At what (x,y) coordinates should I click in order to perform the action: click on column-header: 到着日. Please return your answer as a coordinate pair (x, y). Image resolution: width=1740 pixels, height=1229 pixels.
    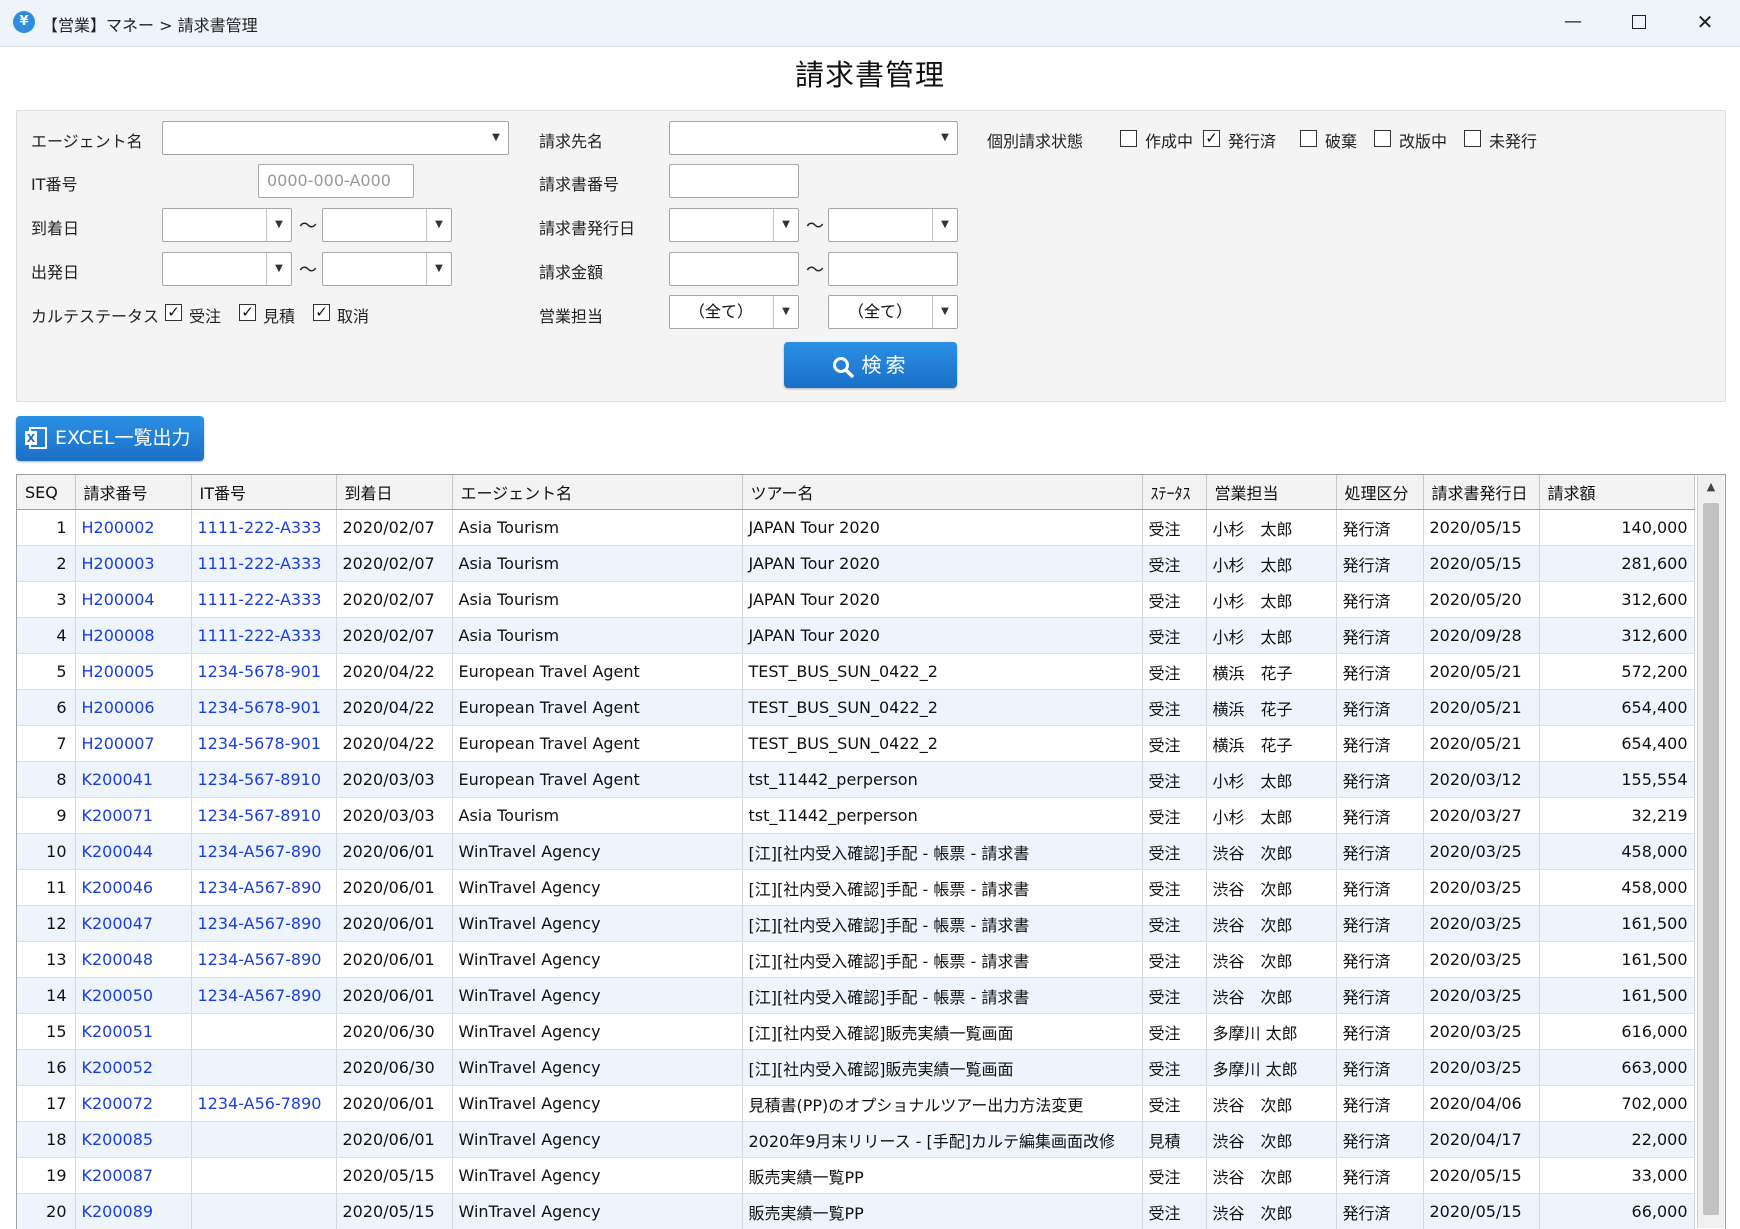
    Looking at the image, I should click on (394, 492).